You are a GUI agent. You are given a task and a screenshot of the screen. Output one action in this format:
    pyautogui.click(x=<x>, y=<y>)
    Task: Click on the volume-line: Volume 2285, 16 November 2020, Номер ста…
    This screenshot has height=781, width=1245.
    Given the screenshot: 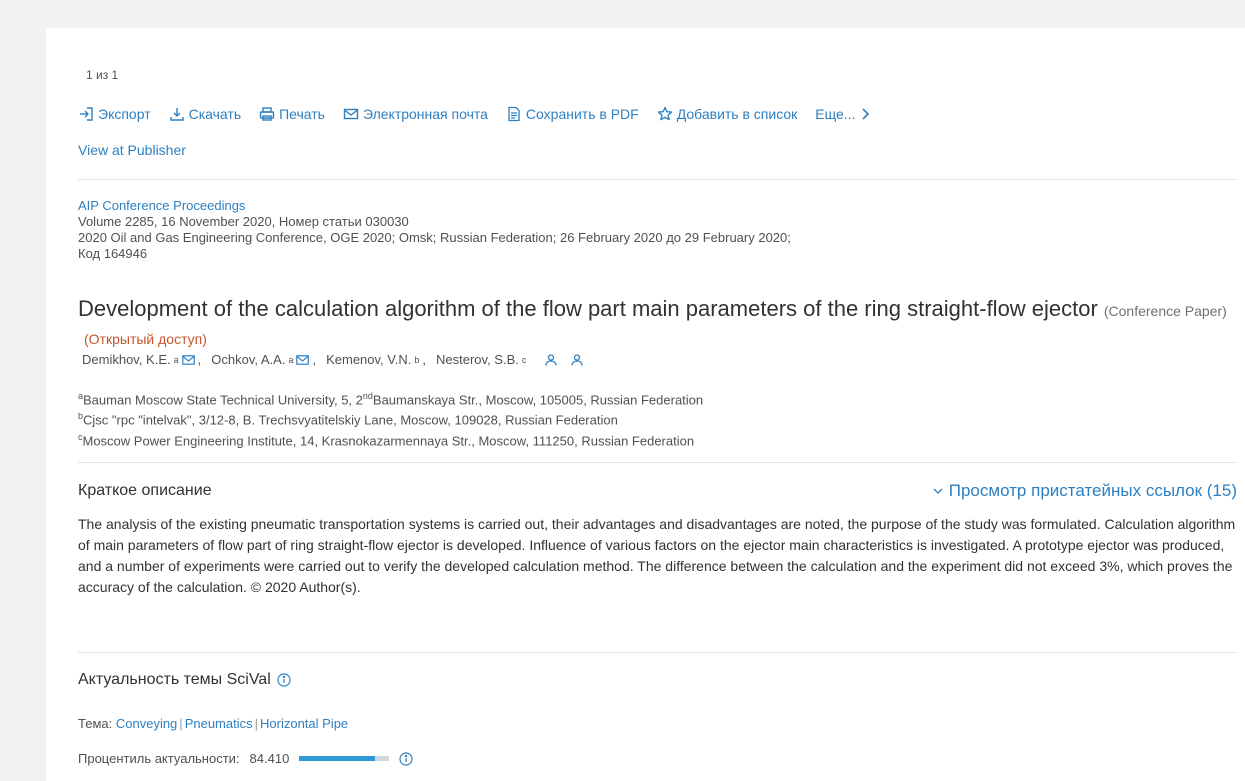 What is the action you would take?
    pyautogui.click(x=243, y=221)
    